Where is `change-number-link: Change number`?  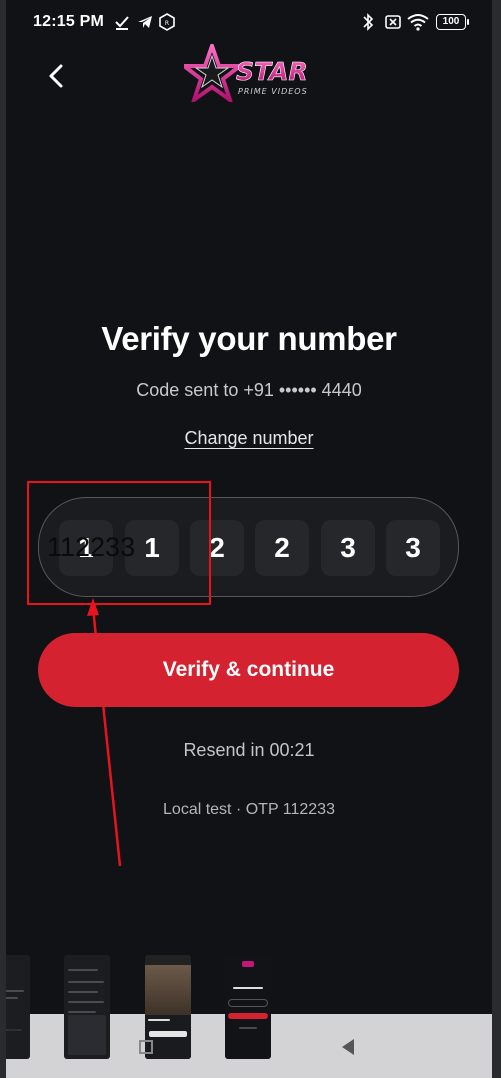 change-number-link: Change number is located at coordinates (248, 438).